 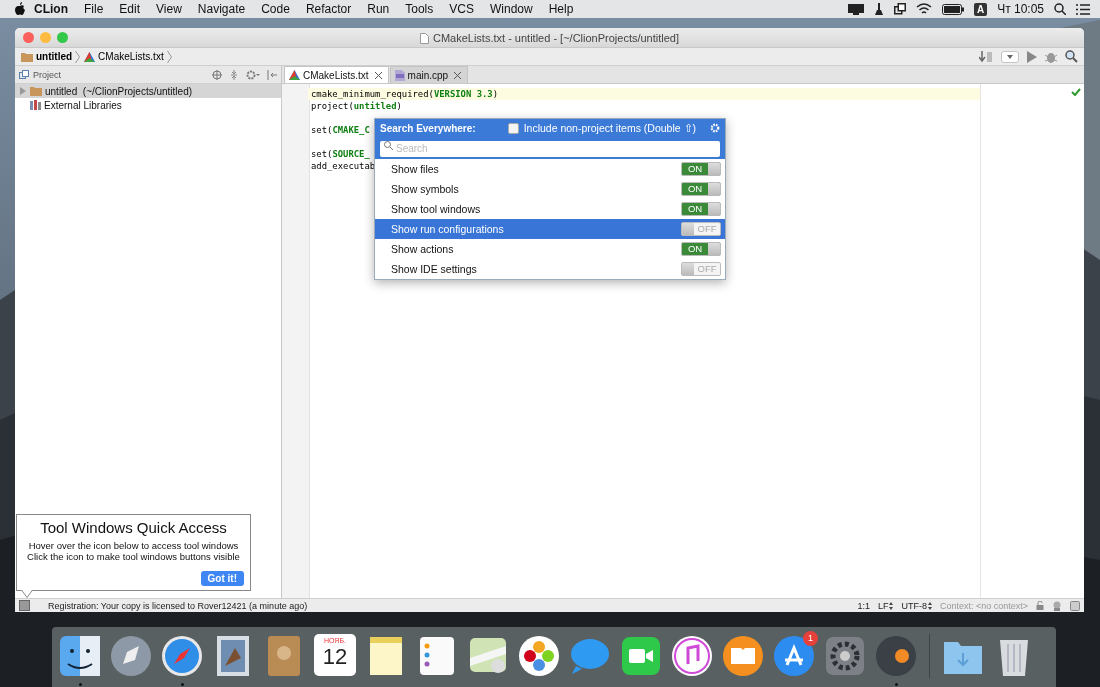 What do you see at coordinates (399, 75) in the screenshot?
I see `file-icon` at bounding box center [399, 75].